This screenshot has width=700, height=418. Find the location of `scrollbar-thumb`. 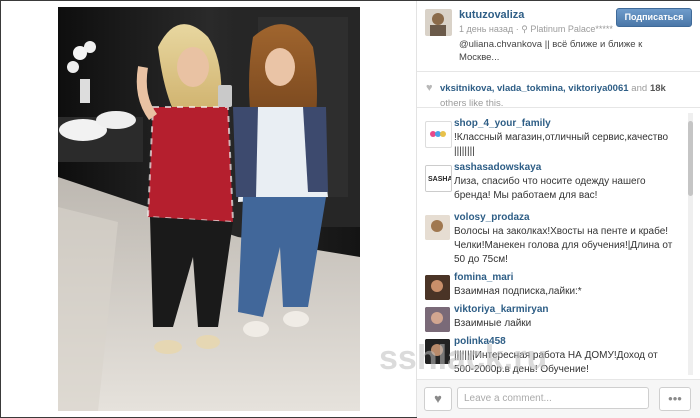

scrollbar-thumb is located at coordinates (690, 158).